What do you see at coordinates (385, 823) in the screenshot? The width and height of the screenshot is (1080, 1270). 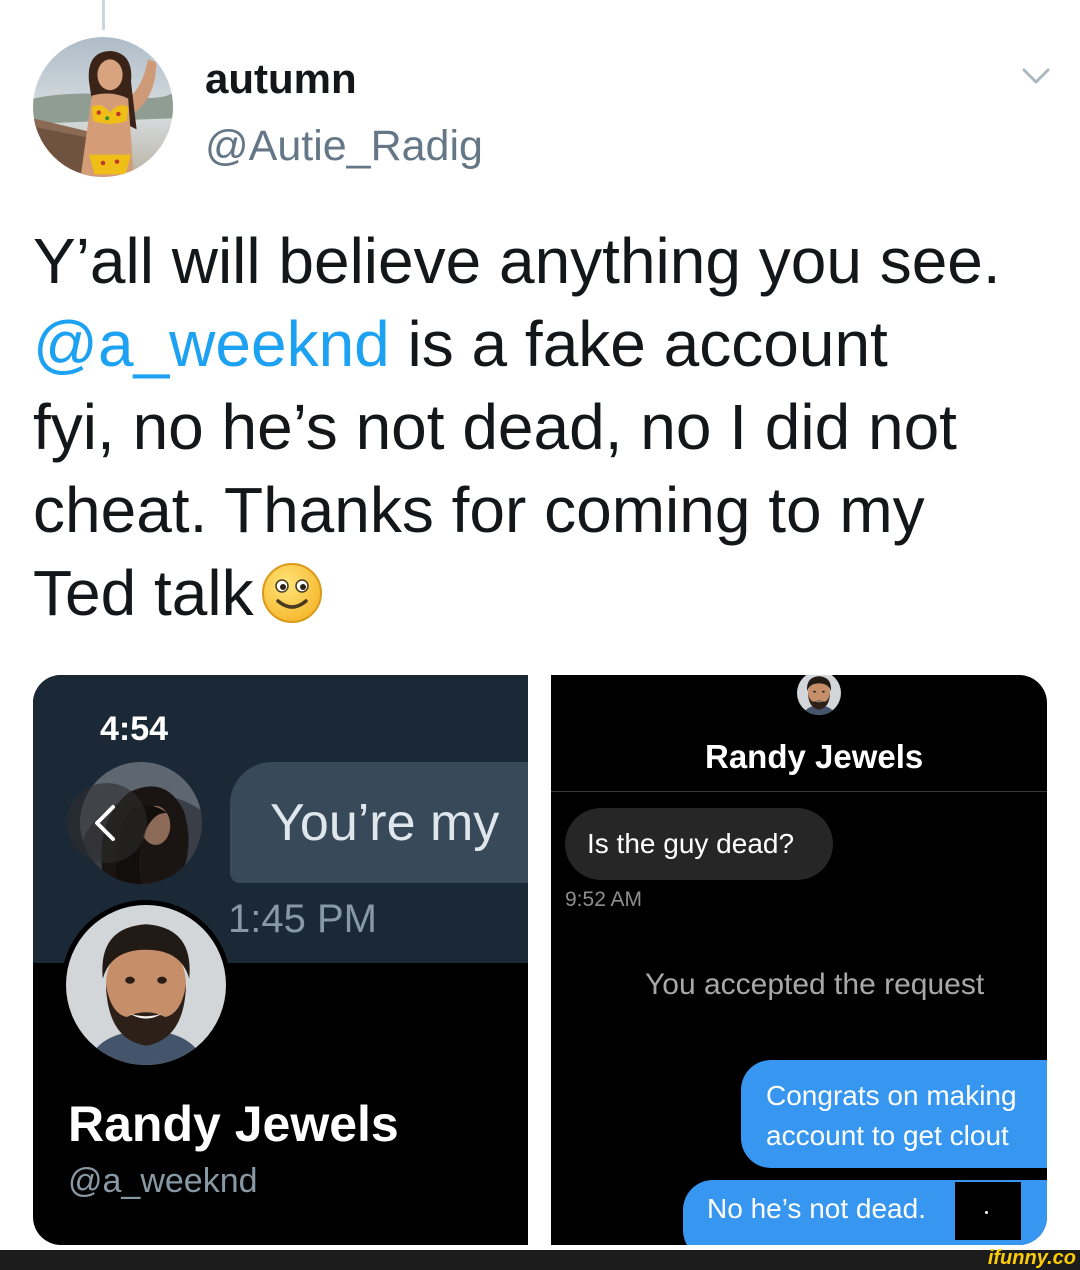 I see `message-text: You’re my` at bounding box center [385, 823].